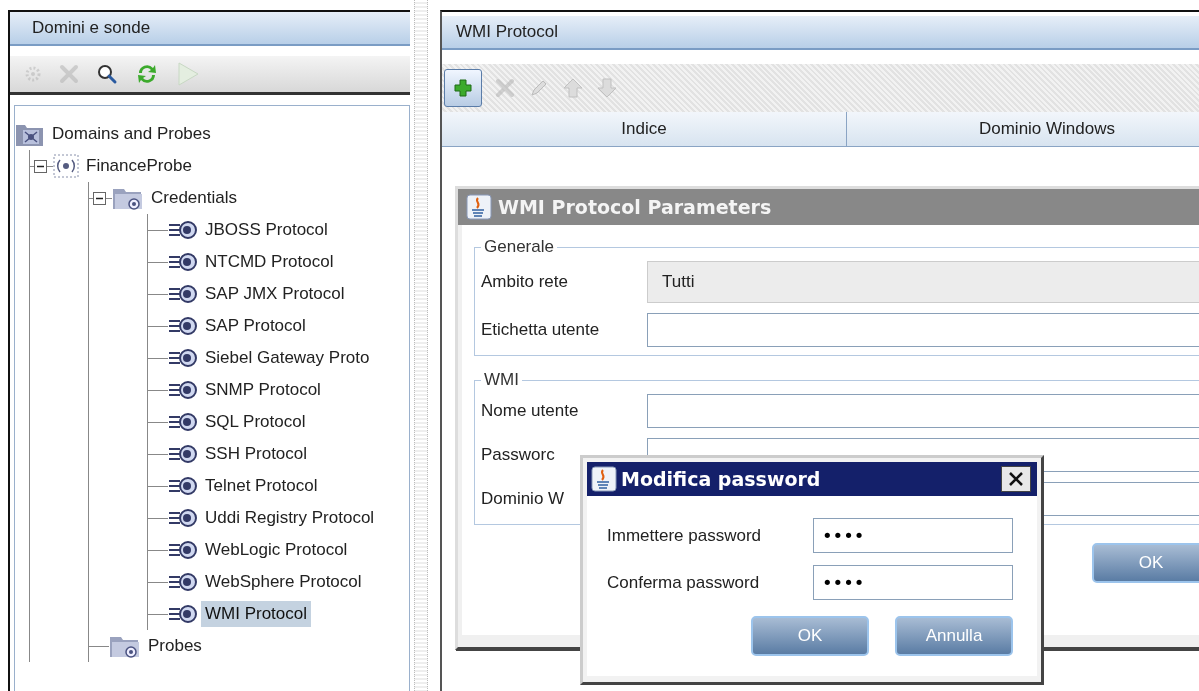 Image resolution: width=1199 pixels, height=691 pixels. Describe the element at coordinates (255, 326) in the screenshot. I see `tree-item: SAP Protocol` at that location.